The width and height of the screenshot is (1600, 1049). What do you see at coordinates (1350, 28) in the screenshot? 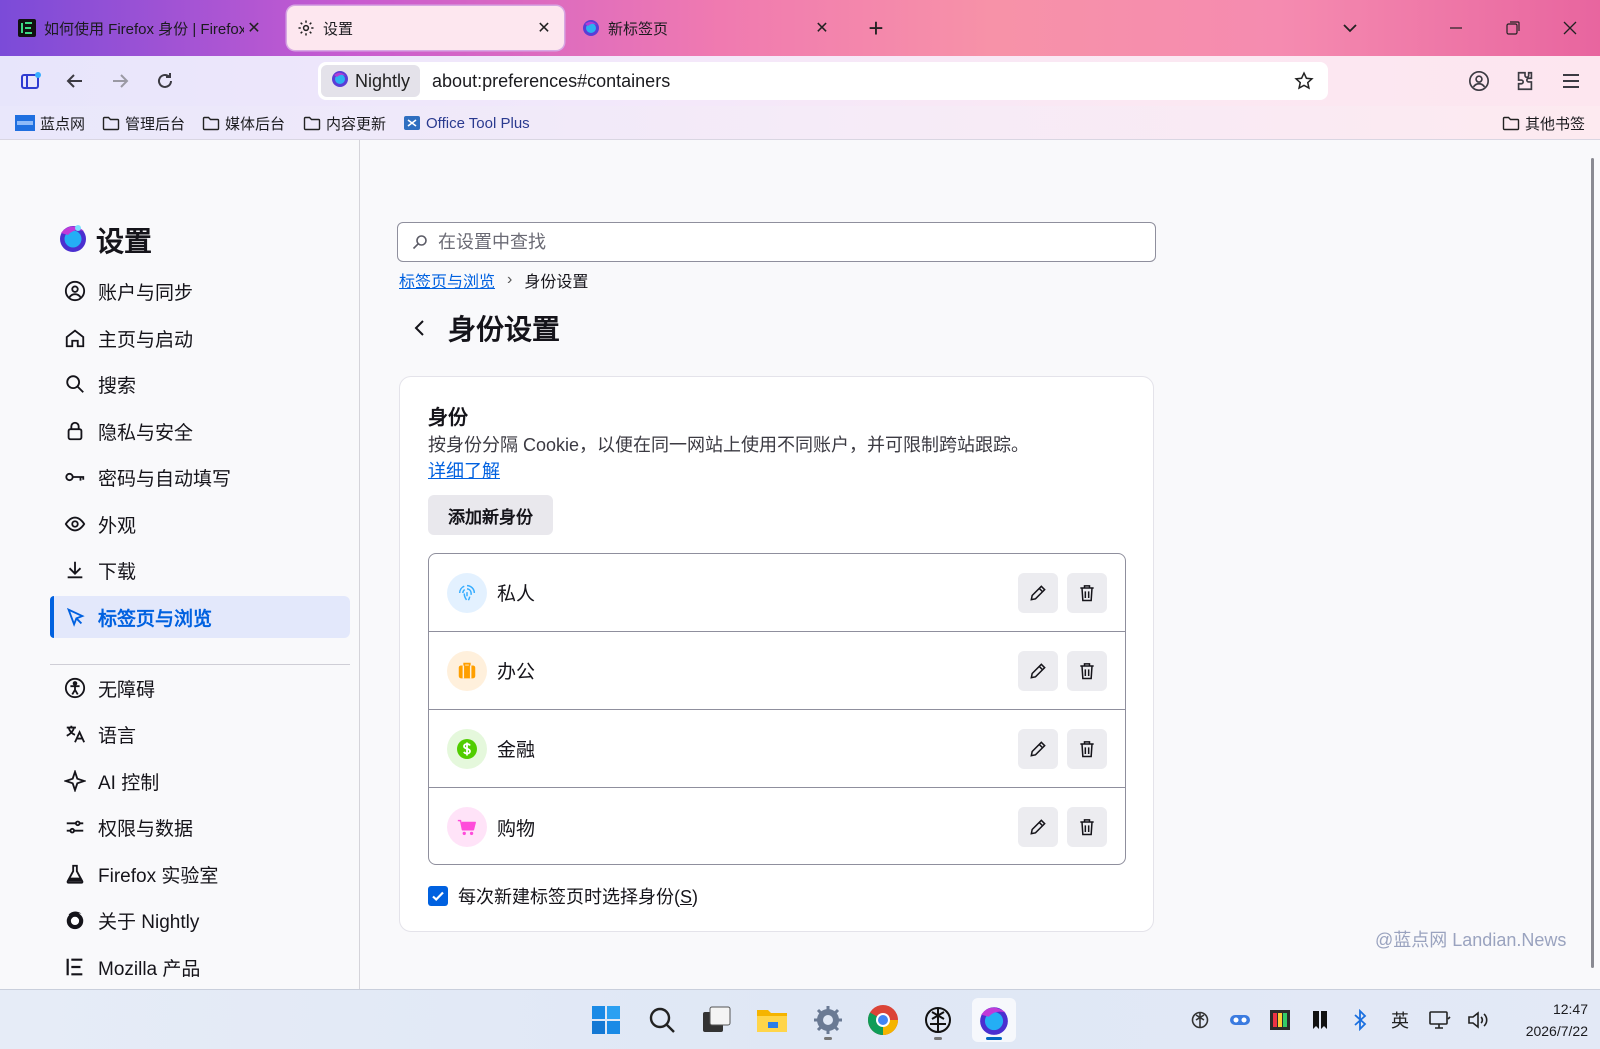
I see `list-all-tabs-icon` at bounding box center [1350, 28].